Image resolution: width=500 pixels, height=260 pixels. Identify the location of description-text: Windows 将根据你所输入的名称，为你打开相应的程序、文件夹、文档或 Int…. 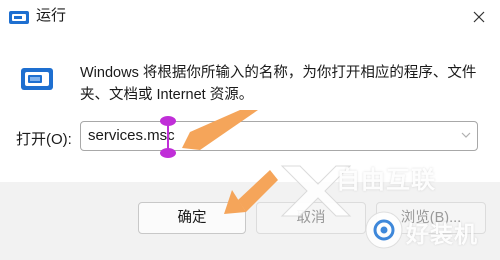
(278, 84).